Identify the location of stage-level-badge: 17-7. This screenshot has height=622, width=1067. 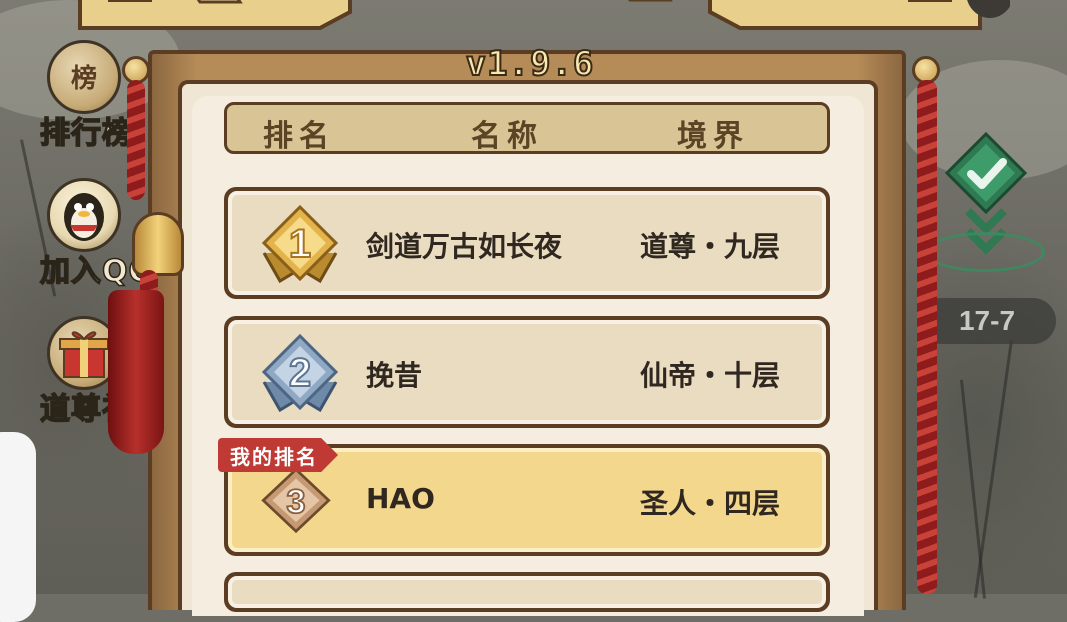
(987, 321).